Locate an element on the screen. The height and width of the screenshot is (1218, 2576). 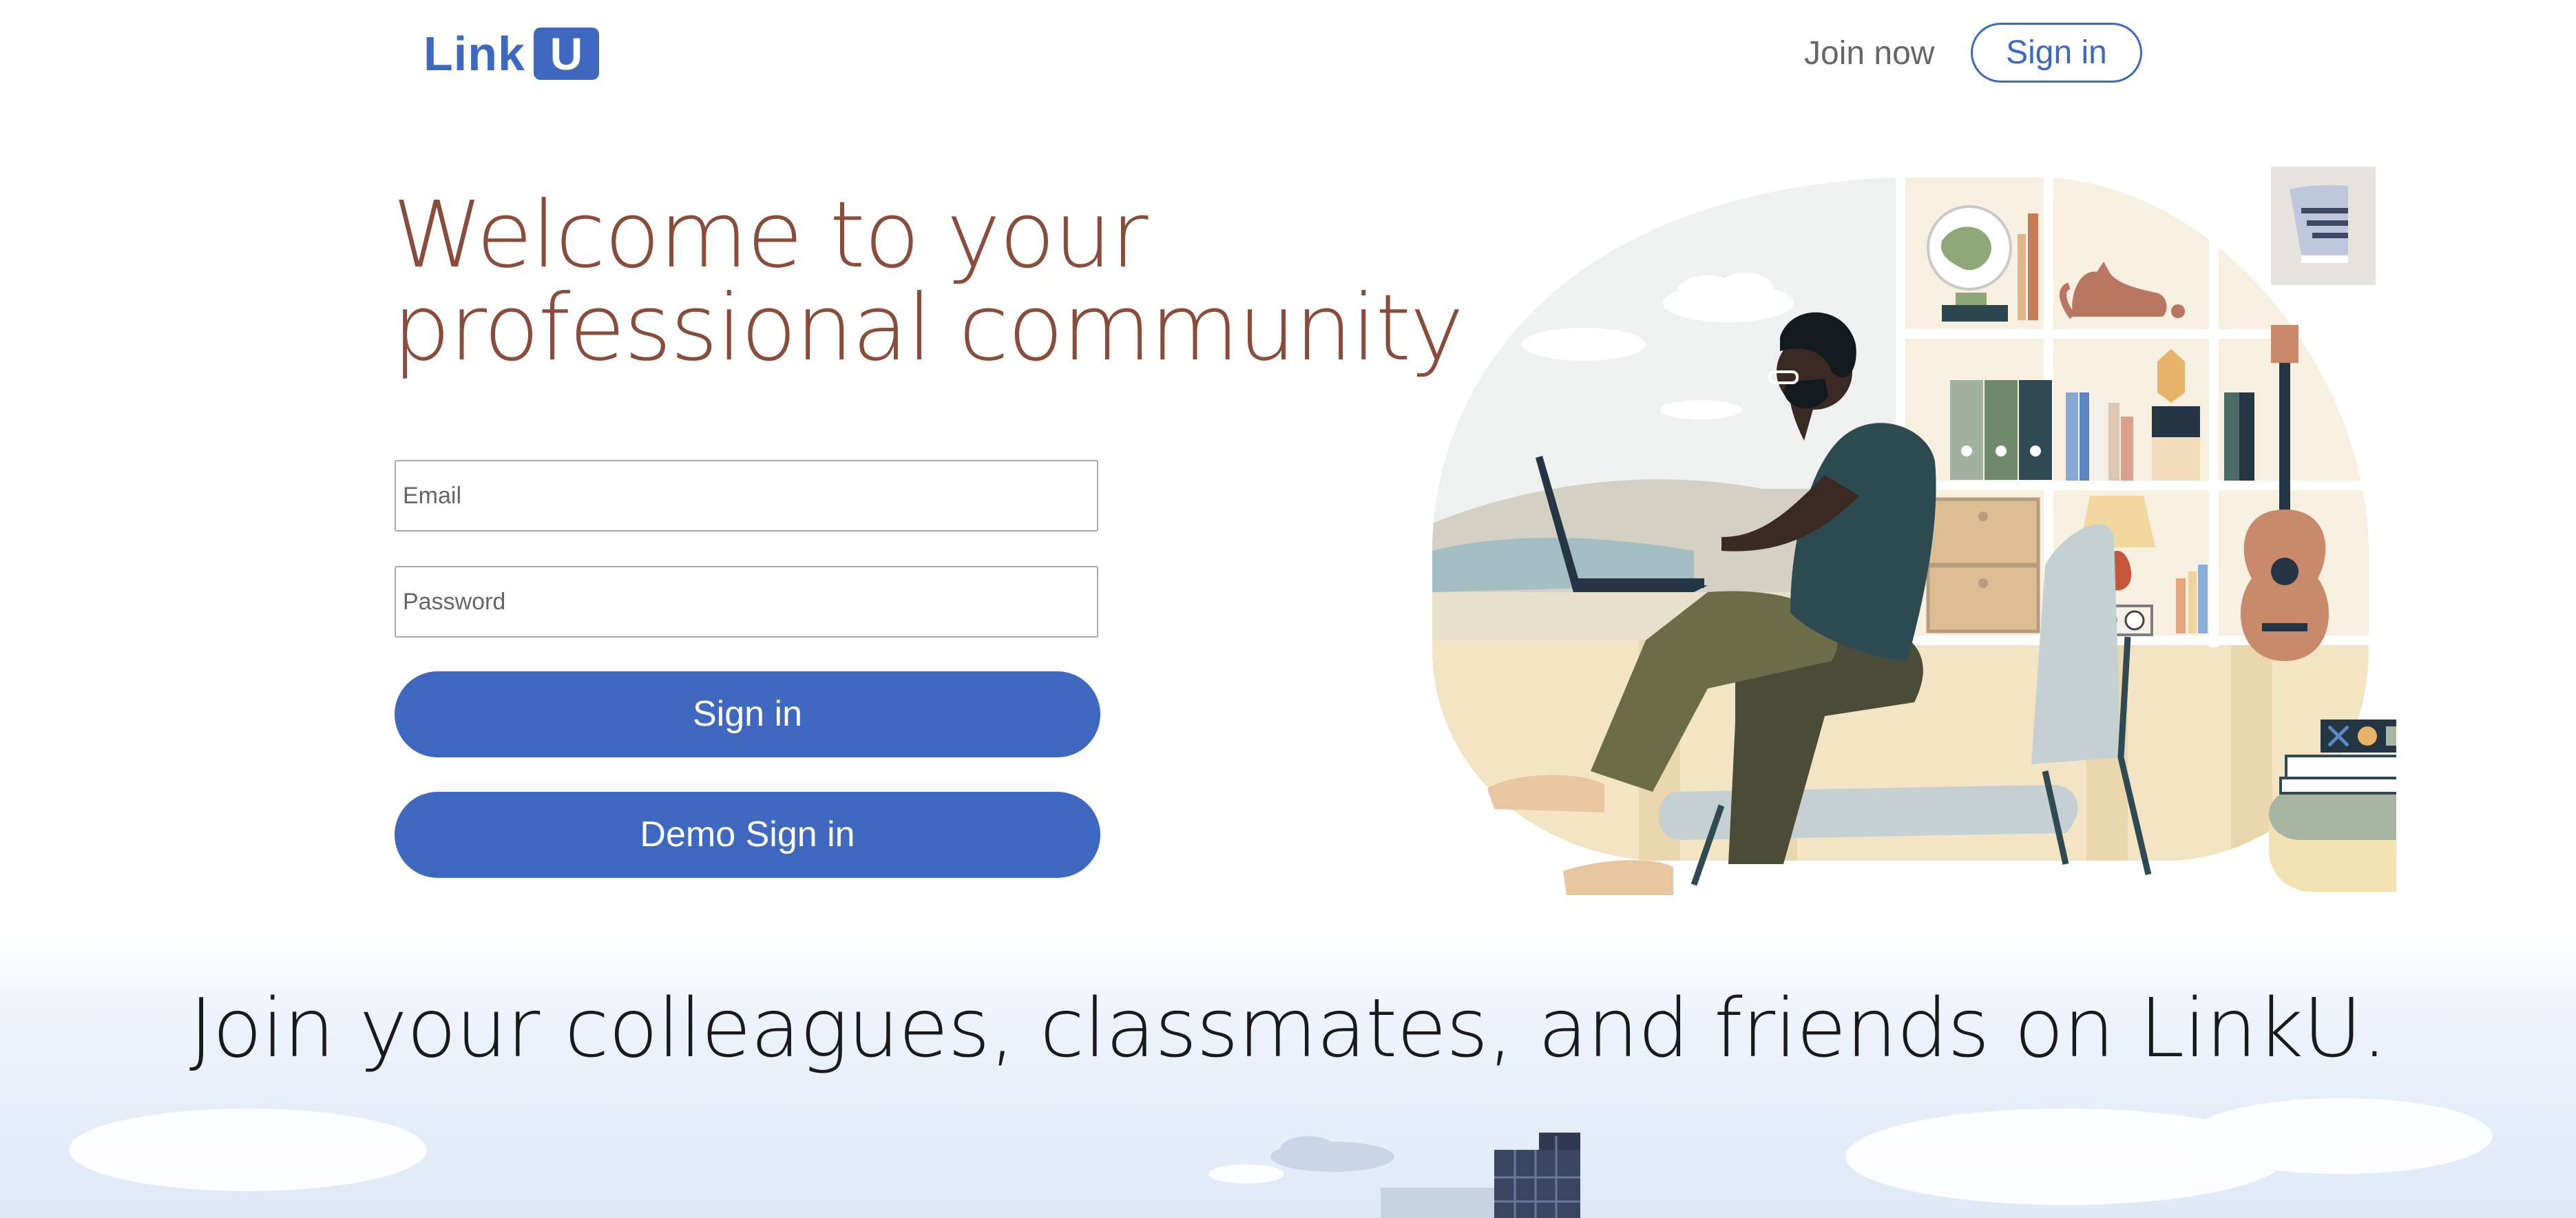
demo-sign-in-button: Demo Sign in is located at coordinates (747, 835).